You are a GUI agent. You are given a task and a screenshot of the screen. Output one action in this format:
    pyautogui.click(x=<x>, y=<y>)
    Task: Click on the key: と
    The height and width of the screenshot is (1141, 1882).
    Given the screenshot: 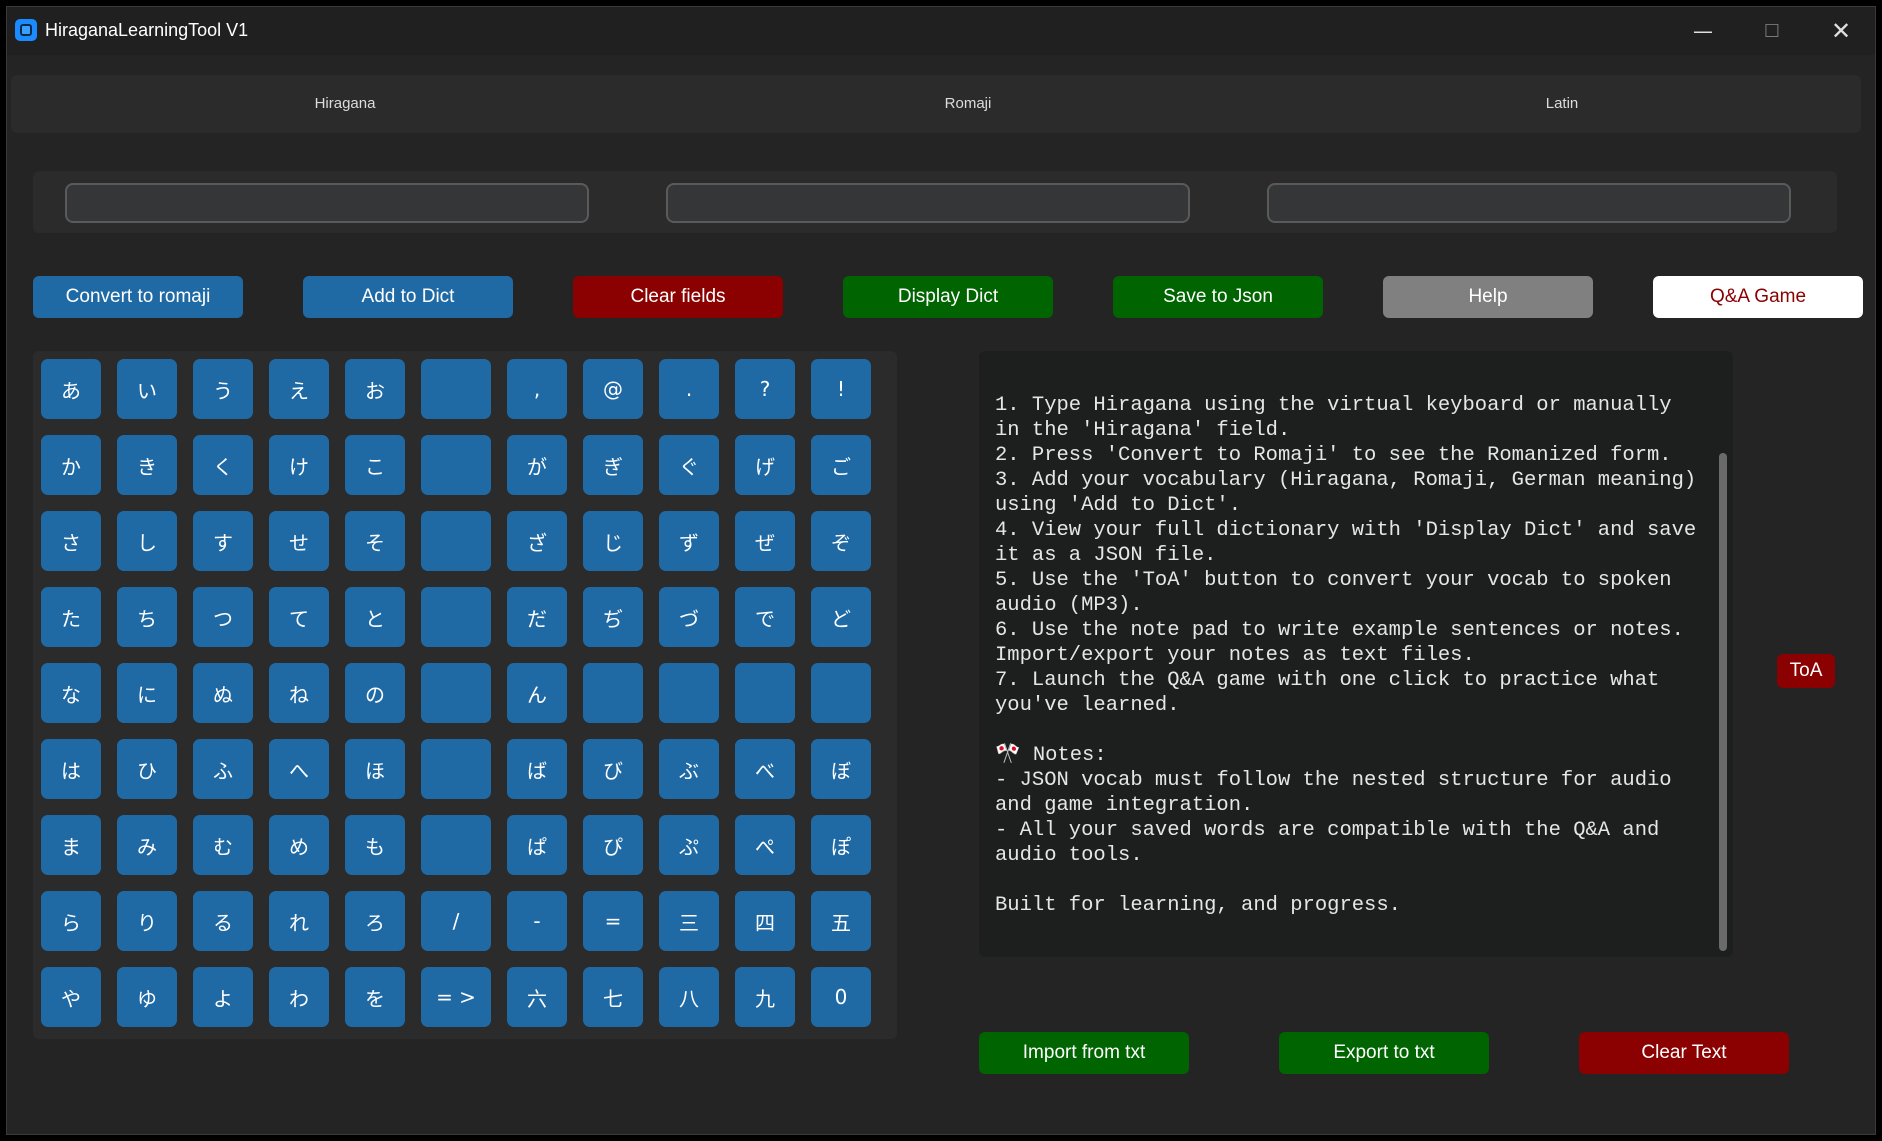 What is the action you would take?
    pyautogui.click(x=375, y=617)
    